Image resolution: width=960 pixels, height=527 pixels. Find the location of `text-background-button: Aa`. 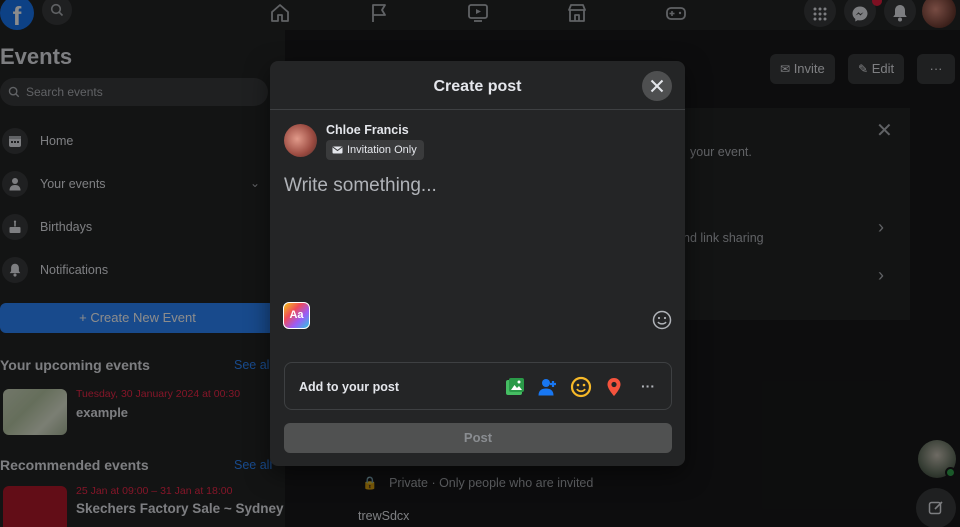

text-background-button: Aa is located at coordinates (296, 315).